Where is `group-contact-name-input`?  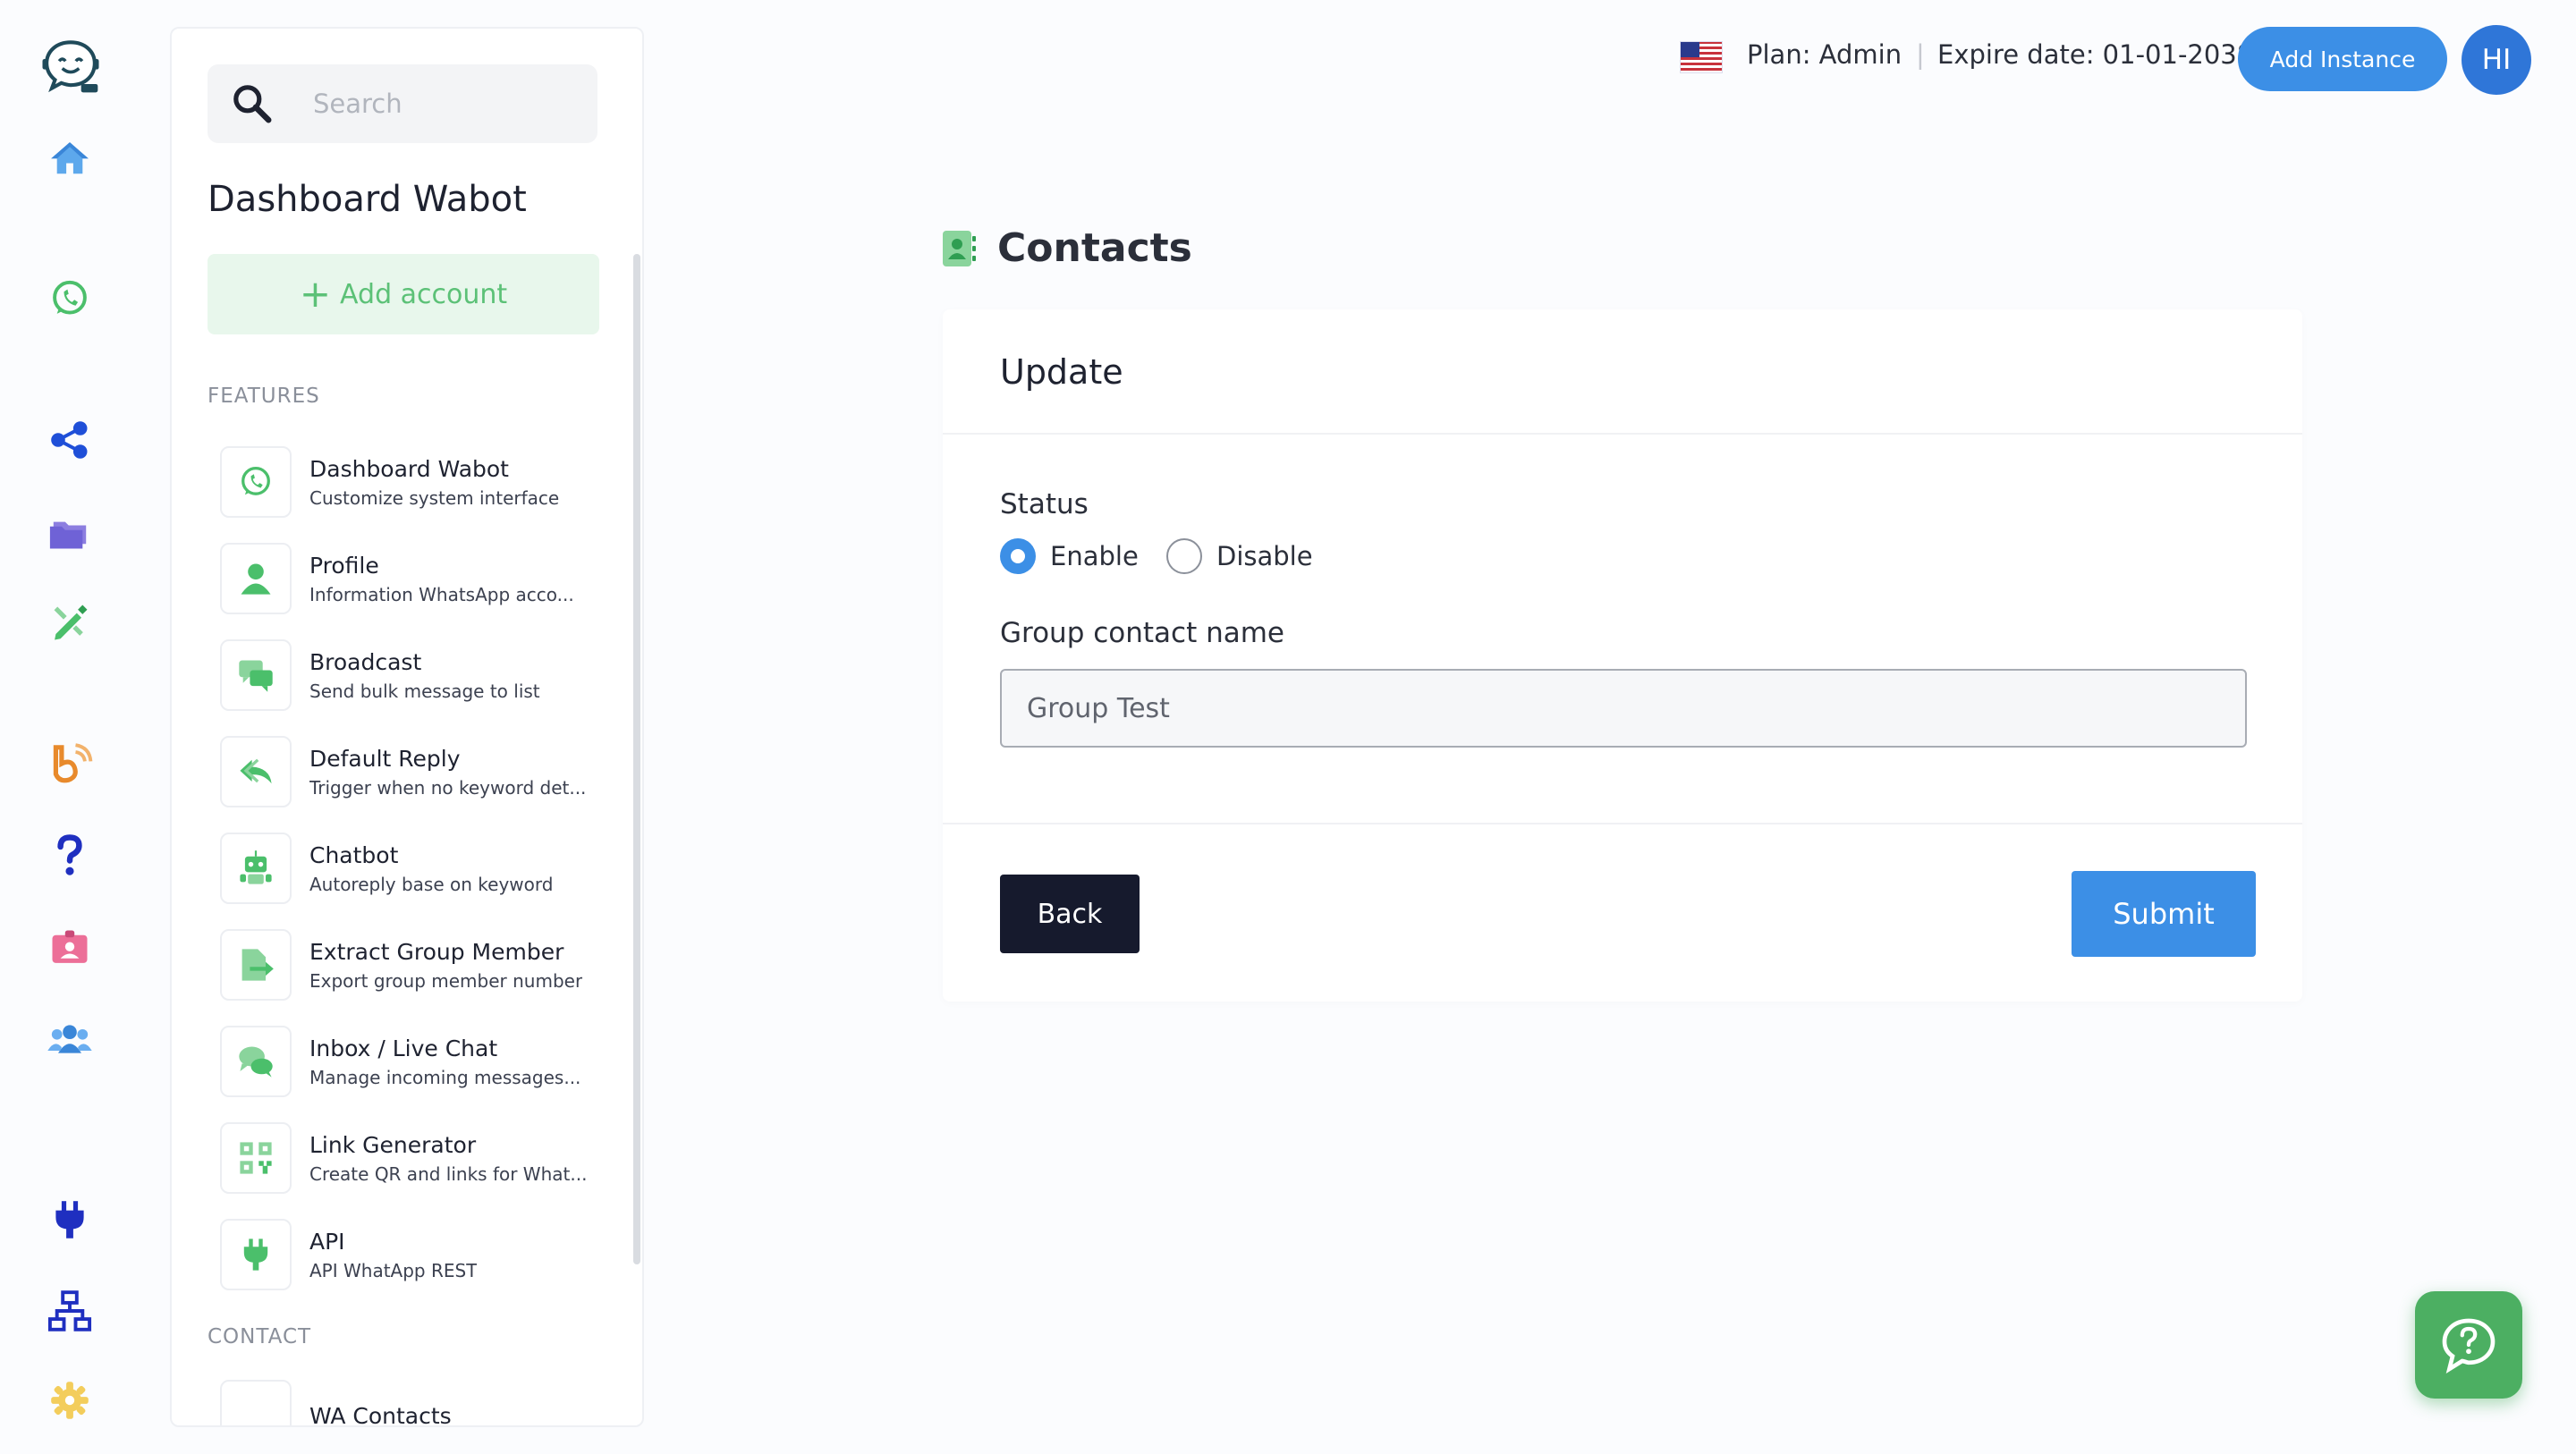
group-contact-name-input is located at coordinates (1623, 708).